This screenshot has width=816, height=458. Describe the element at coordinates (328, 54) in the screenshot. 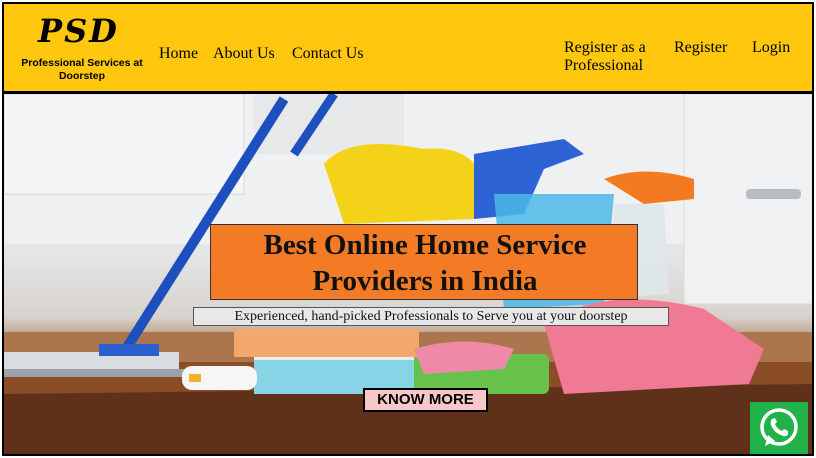

I see `nav-contact-link: Contact Us` at that location.